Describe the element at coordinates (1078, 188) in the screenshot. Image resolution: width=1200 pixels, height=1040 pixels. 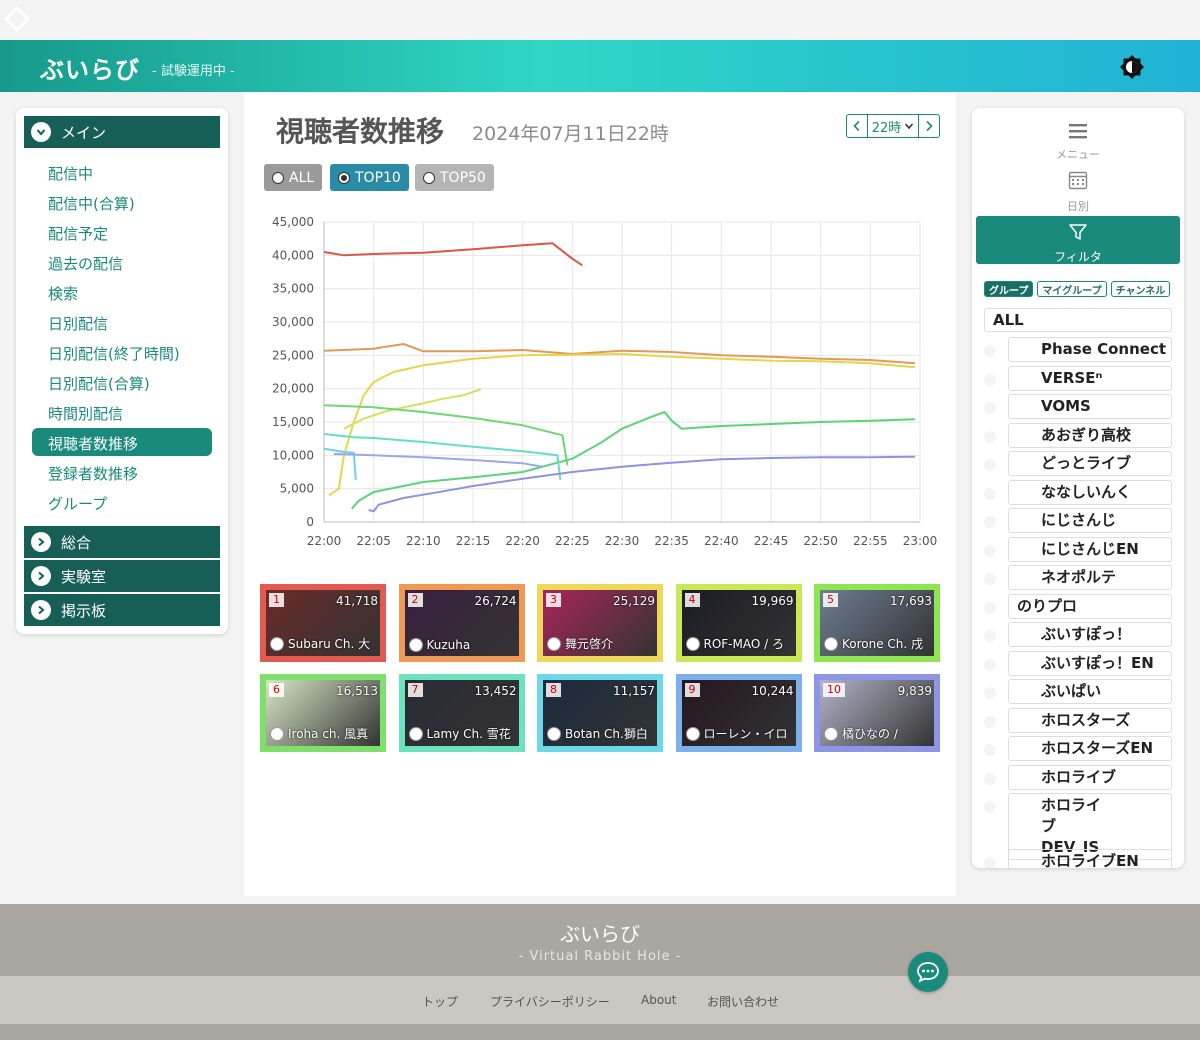
I see `daily-button: 日別` at that location.